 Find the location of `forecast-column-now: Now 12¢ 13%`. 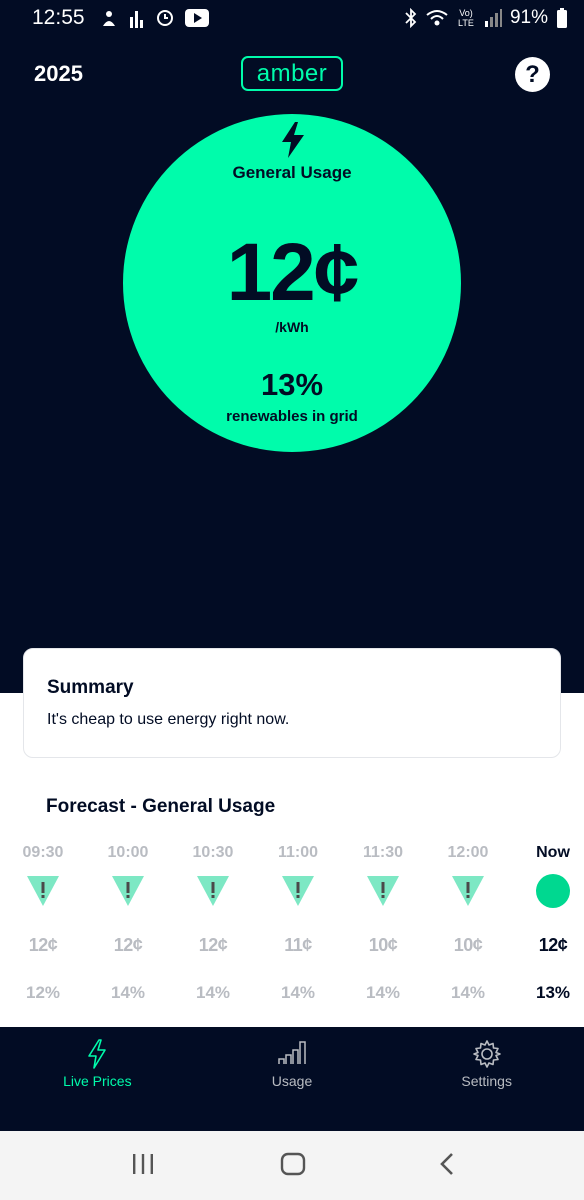

forecast-column-now: Now 12¢ 13% is located at coordinates (547, 927).